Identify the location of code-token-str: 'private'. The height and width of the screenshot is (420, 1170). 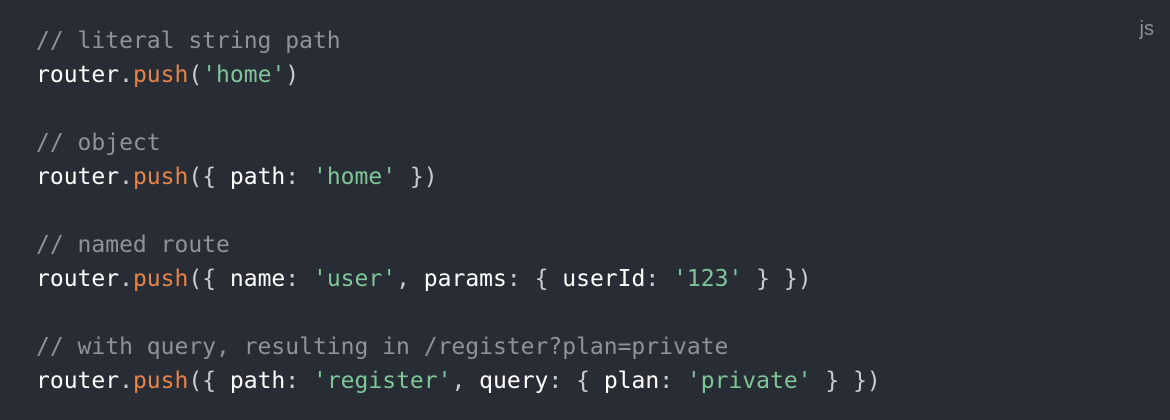
(749, 381).